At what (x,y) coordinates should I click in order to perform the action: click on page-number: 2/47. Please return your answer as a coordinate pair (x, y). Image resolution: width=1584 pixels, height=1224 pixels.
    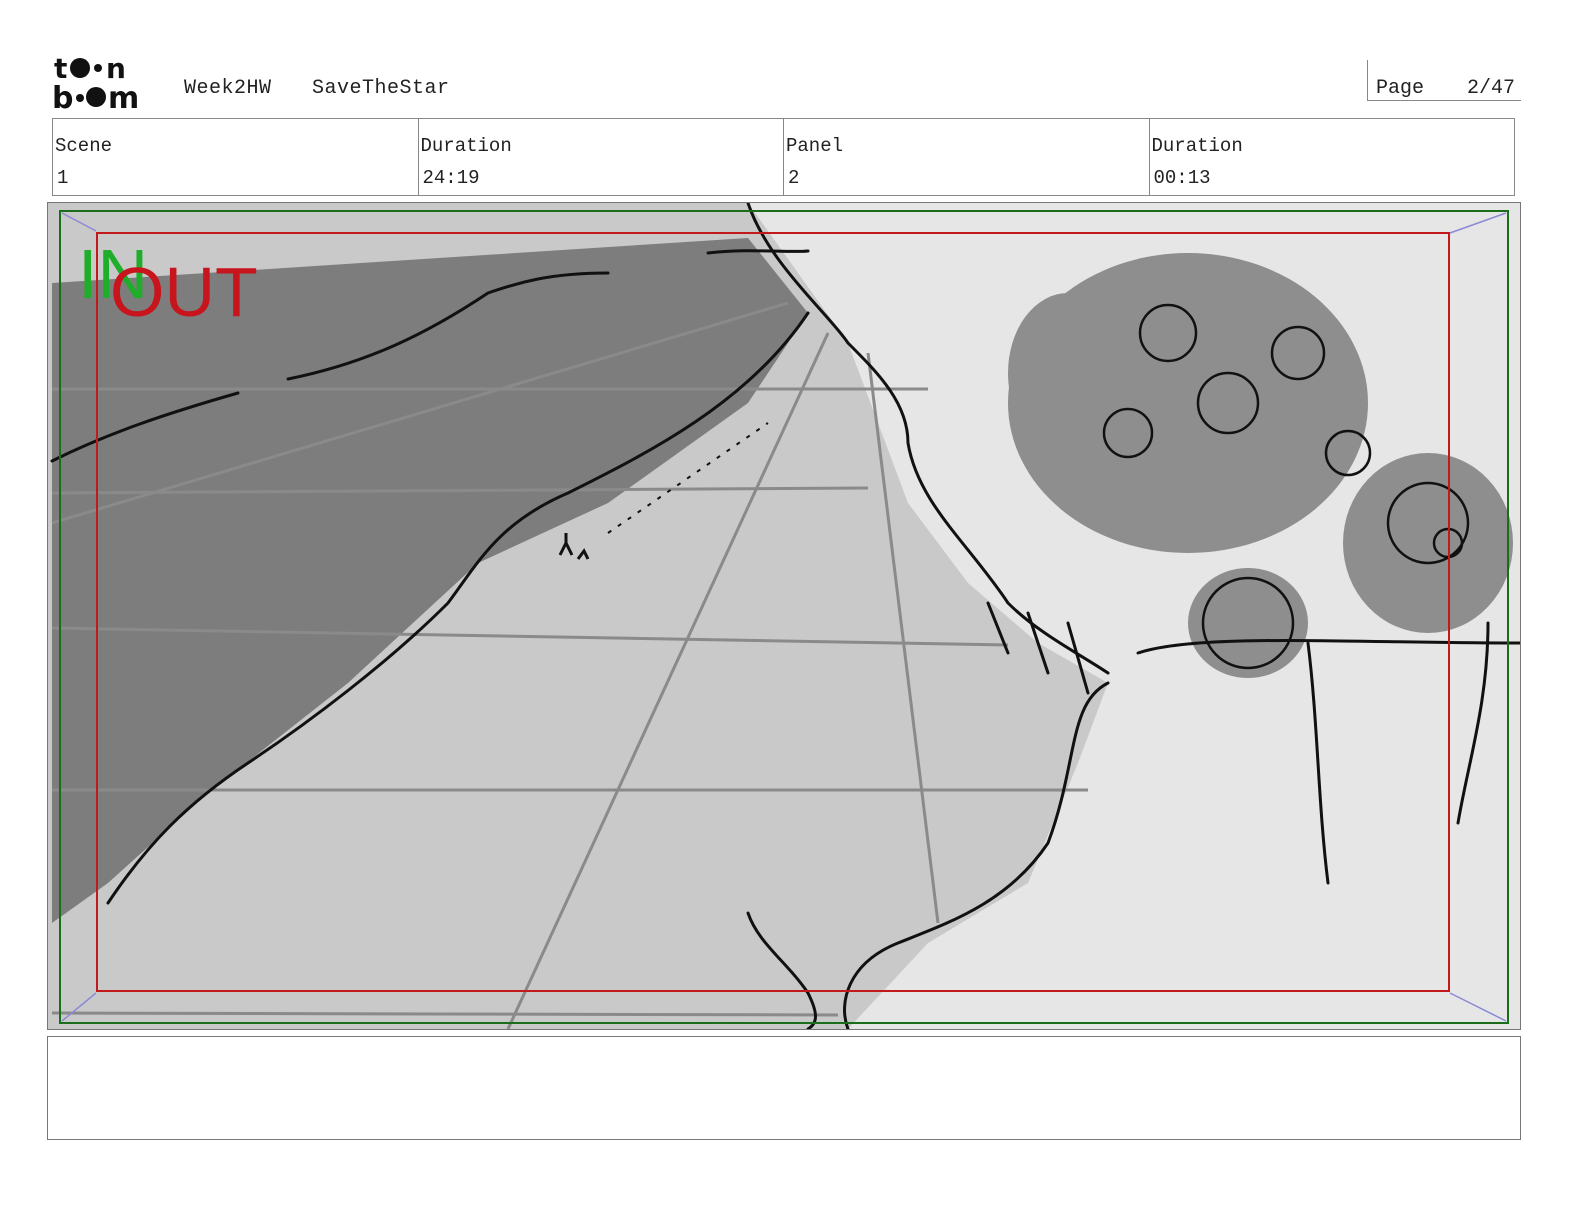
    Looking at the image, I should click on (1490, 88).